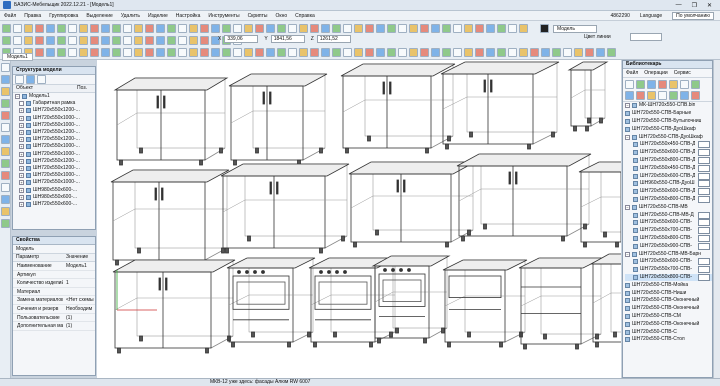 The image size is (720, 386). Describe the element at coordinates (668, 301) in the screenshot. I see `library-item: ШН720х550-СПВ-Оконечный` at that location.